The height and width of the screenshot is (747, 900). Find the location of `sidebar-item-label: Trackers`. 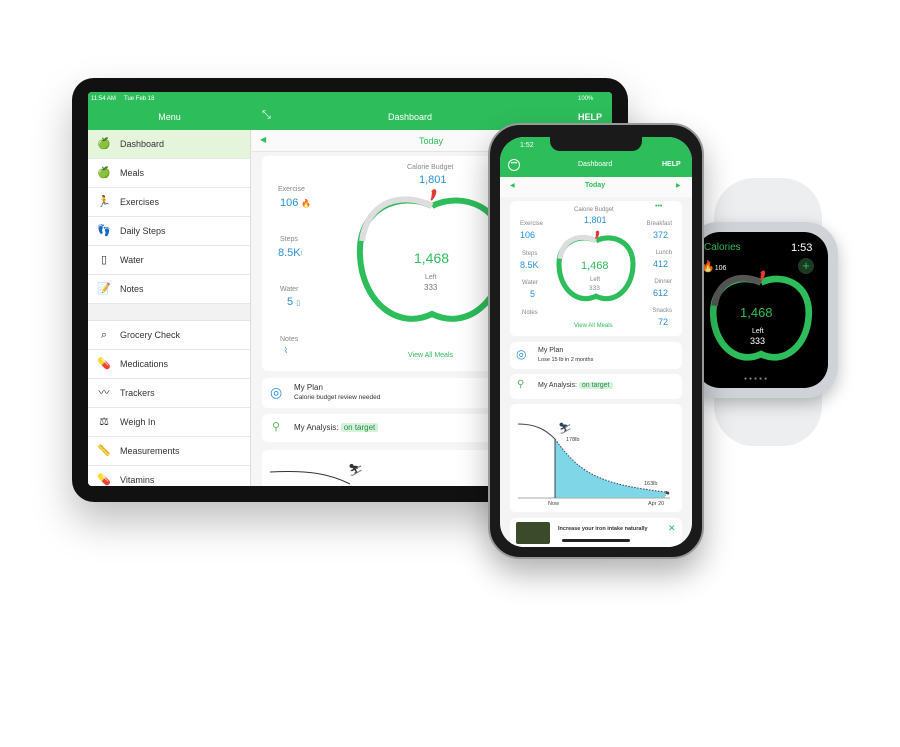

sidebar-item-label: Trackers is located at coordinates (137, 393).